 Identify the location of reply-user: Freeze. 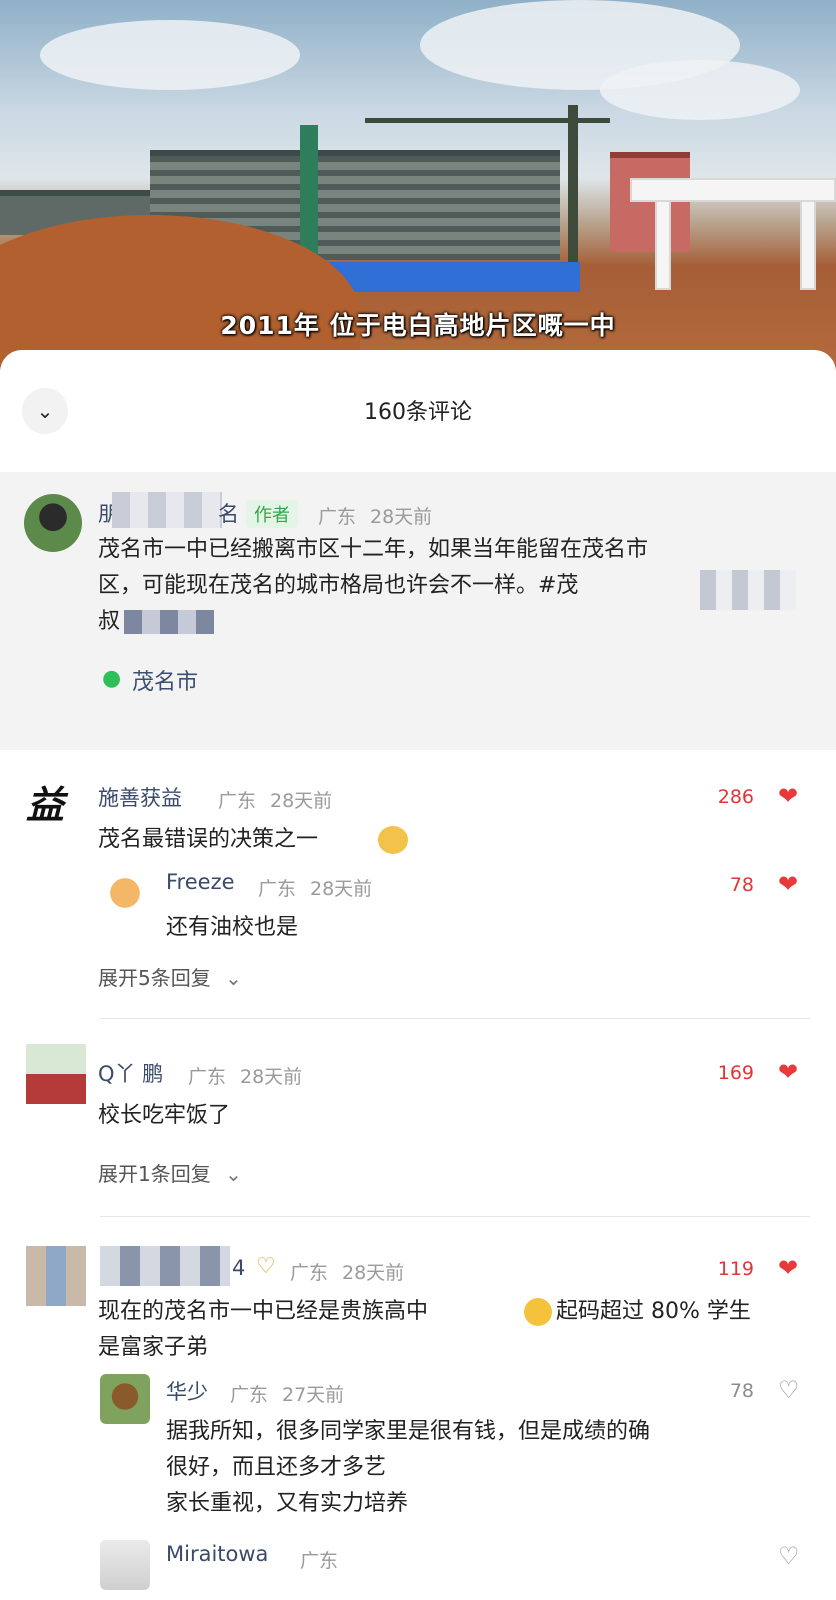
(200, 882).